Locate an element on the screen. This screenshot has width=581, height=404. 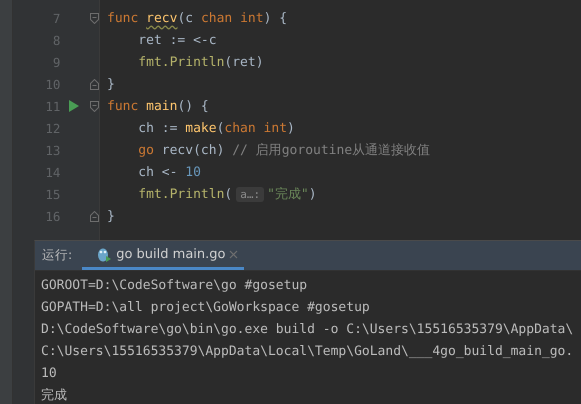
console-line: GOPATH=D:\all project\GoWorkspace #gosetup is located at coordinates (206, 307).